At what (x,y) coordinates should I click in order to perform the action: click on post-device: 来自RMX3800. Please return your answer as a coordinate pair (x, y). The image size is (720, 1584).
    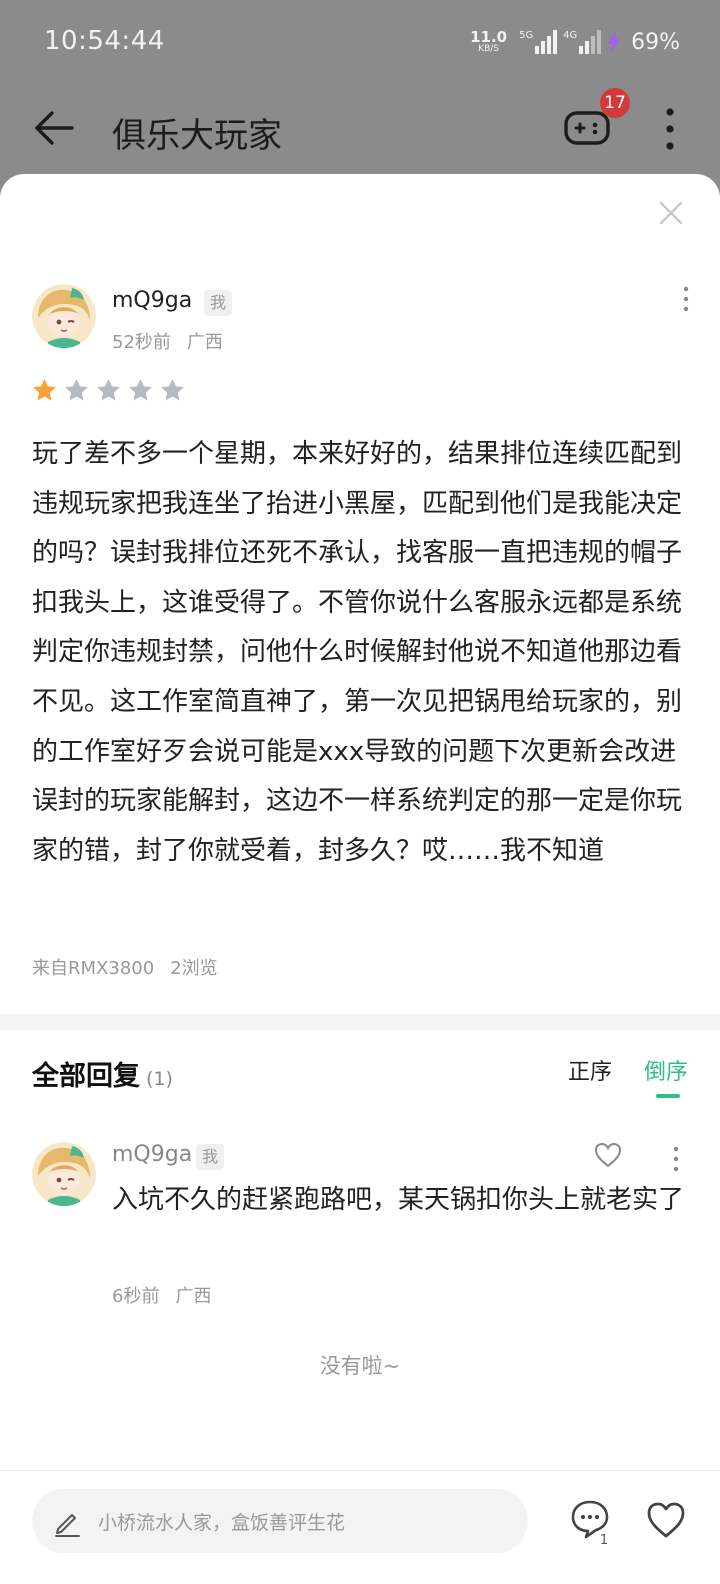
    Looking at the image, I should click on (93, 968).